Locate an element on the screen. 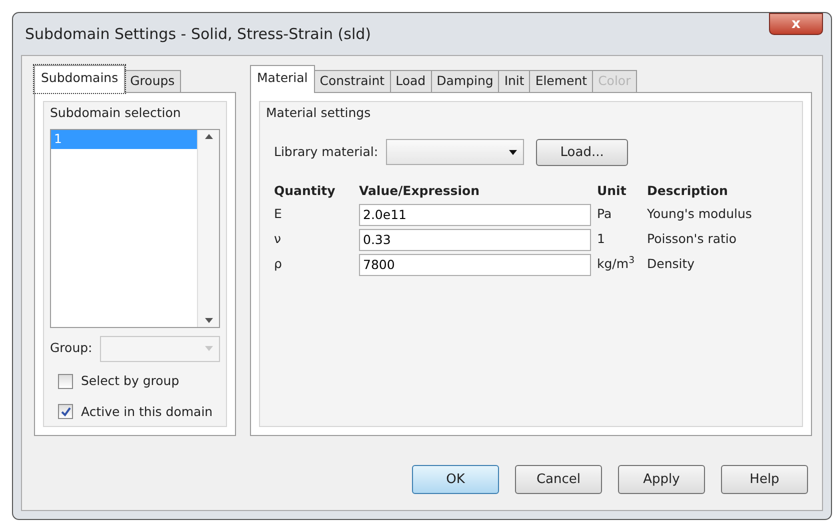 Image resolution: width=839 pixels, height=525 pixels. dialog-button: OK is located at coordinates (455, 479).